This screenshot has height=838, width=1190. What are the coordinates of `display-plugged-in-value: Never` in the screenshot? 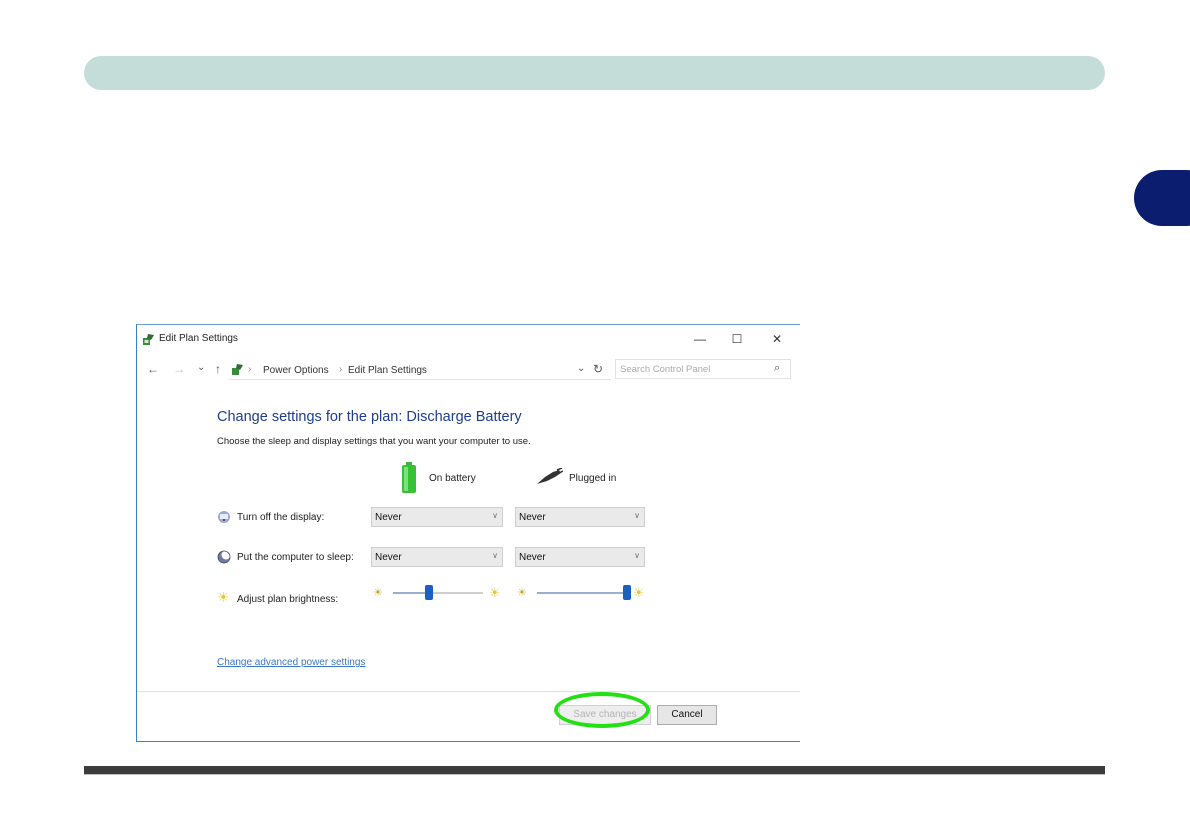 It's located at (532, 517).